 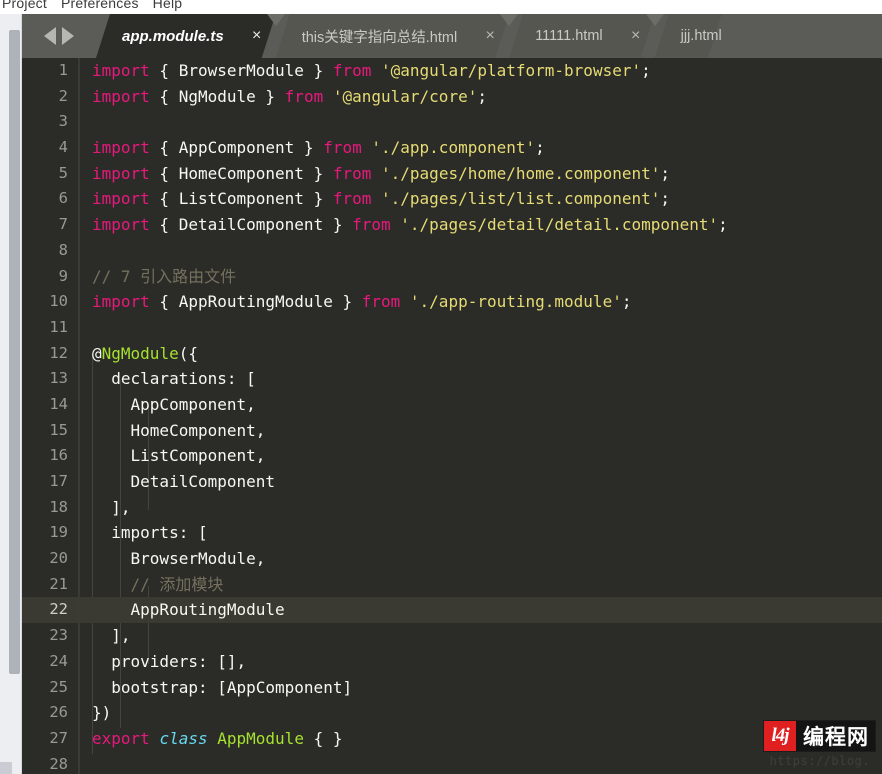 What do you see at coordinates (481, 662) in the screenshot?
I see `code-line: providers: [],` at bounding box center [481, 662].